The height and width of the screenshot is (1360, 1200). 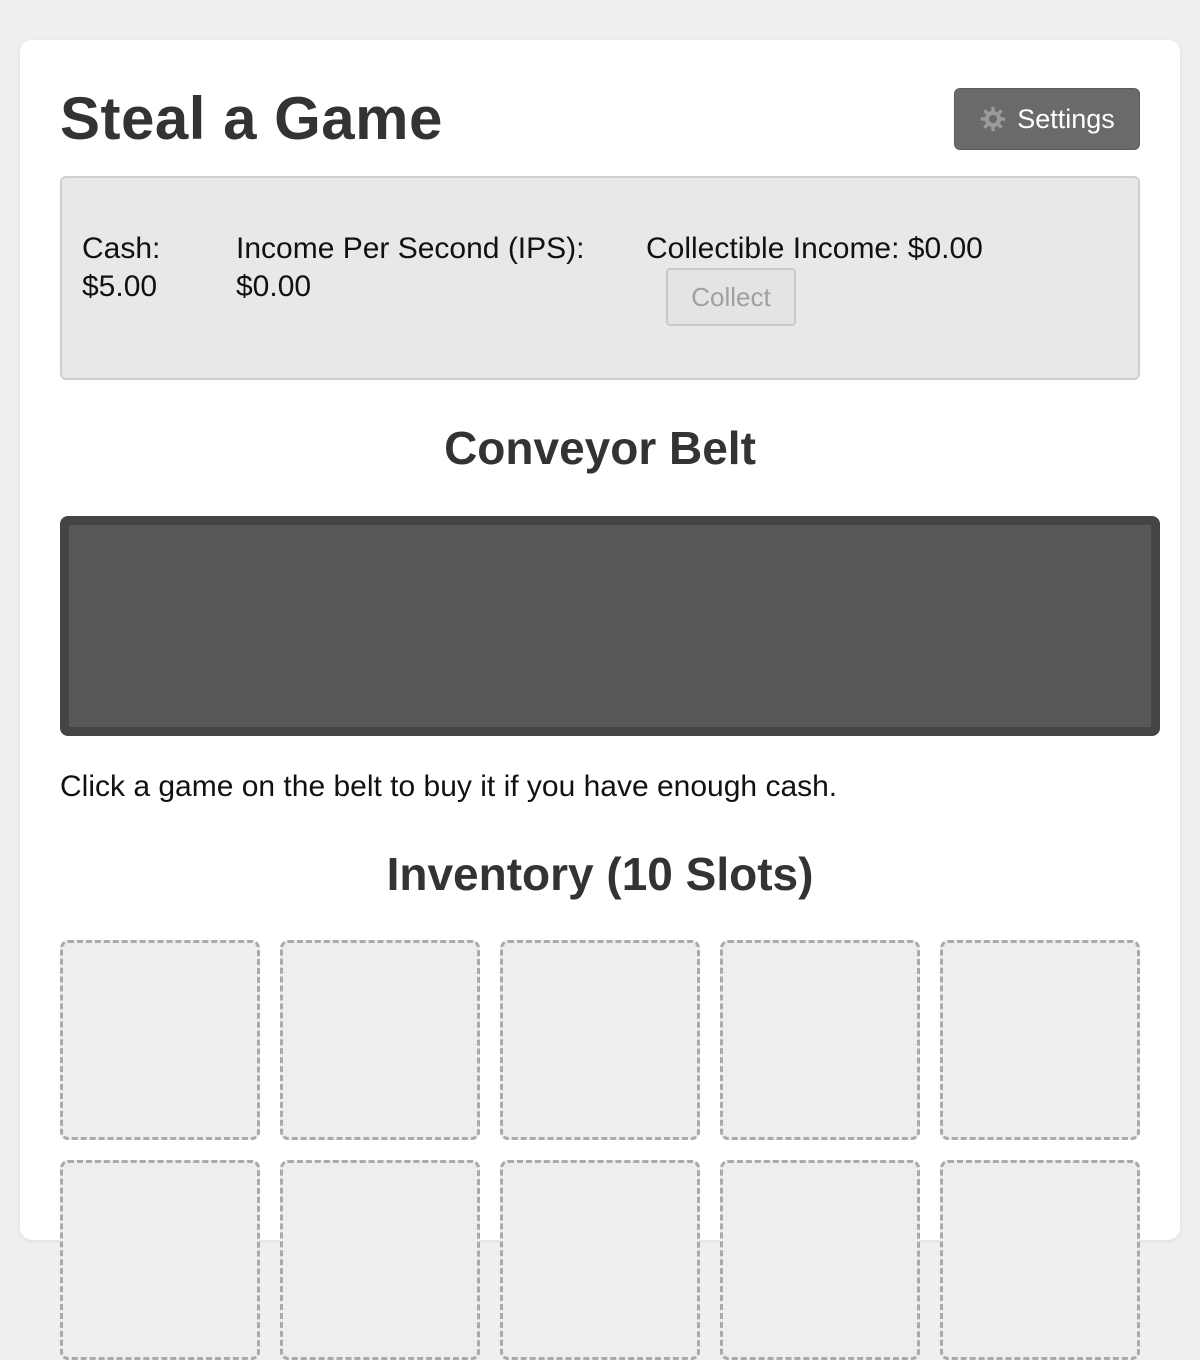 I want to click on gear-icon, so click(x=993, y=119).